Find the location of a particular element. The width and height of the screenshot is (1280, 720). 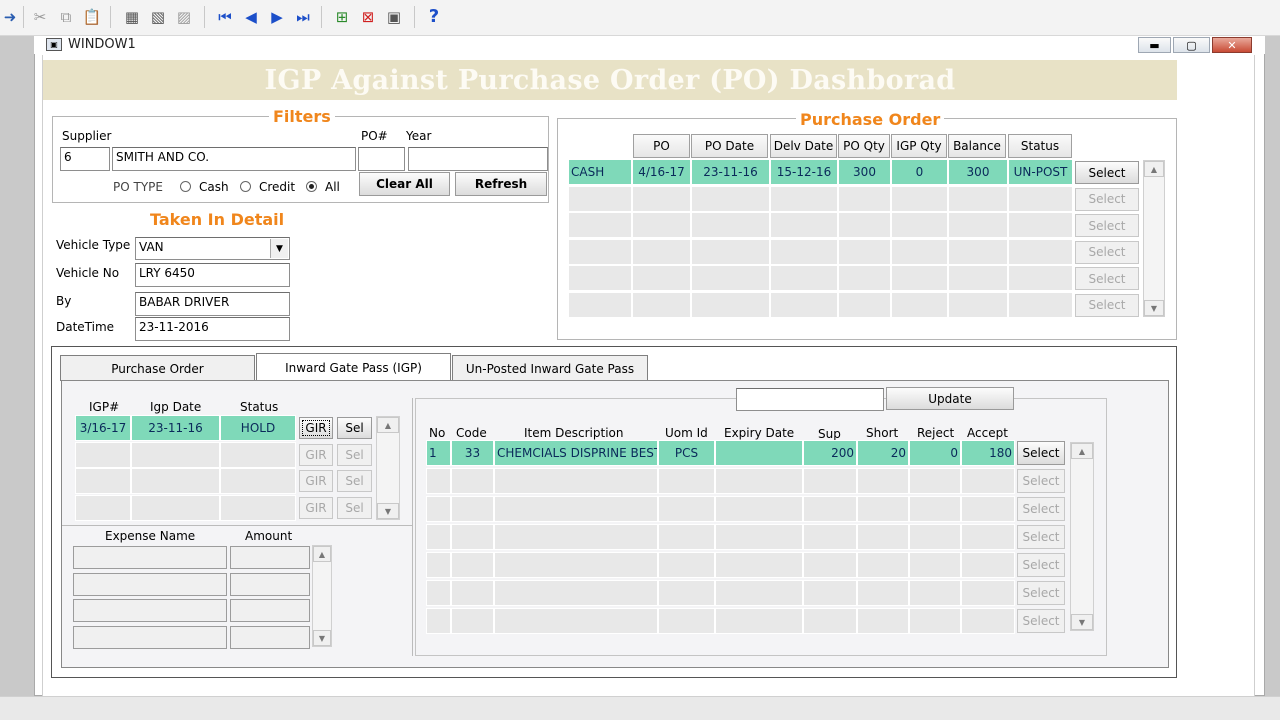

po-grid-cell: CASH is located at coordinates (600, 172).